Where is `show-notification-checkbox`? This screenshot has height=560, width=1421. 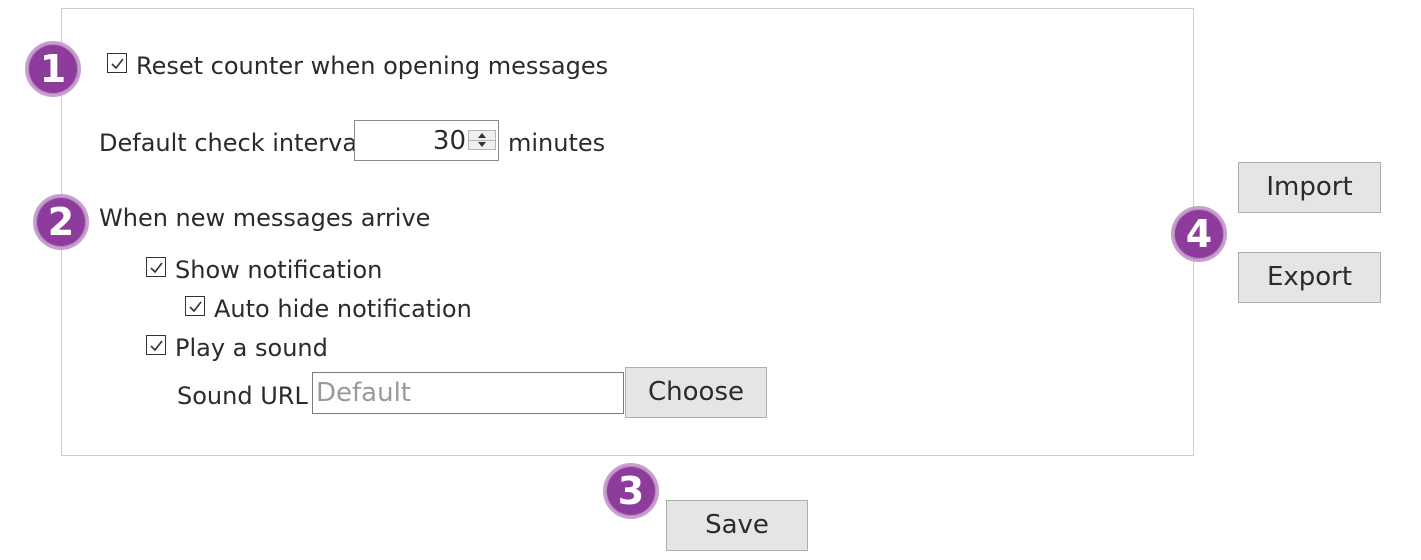 show-notification-checkbox is located at coordinates (156, 267).